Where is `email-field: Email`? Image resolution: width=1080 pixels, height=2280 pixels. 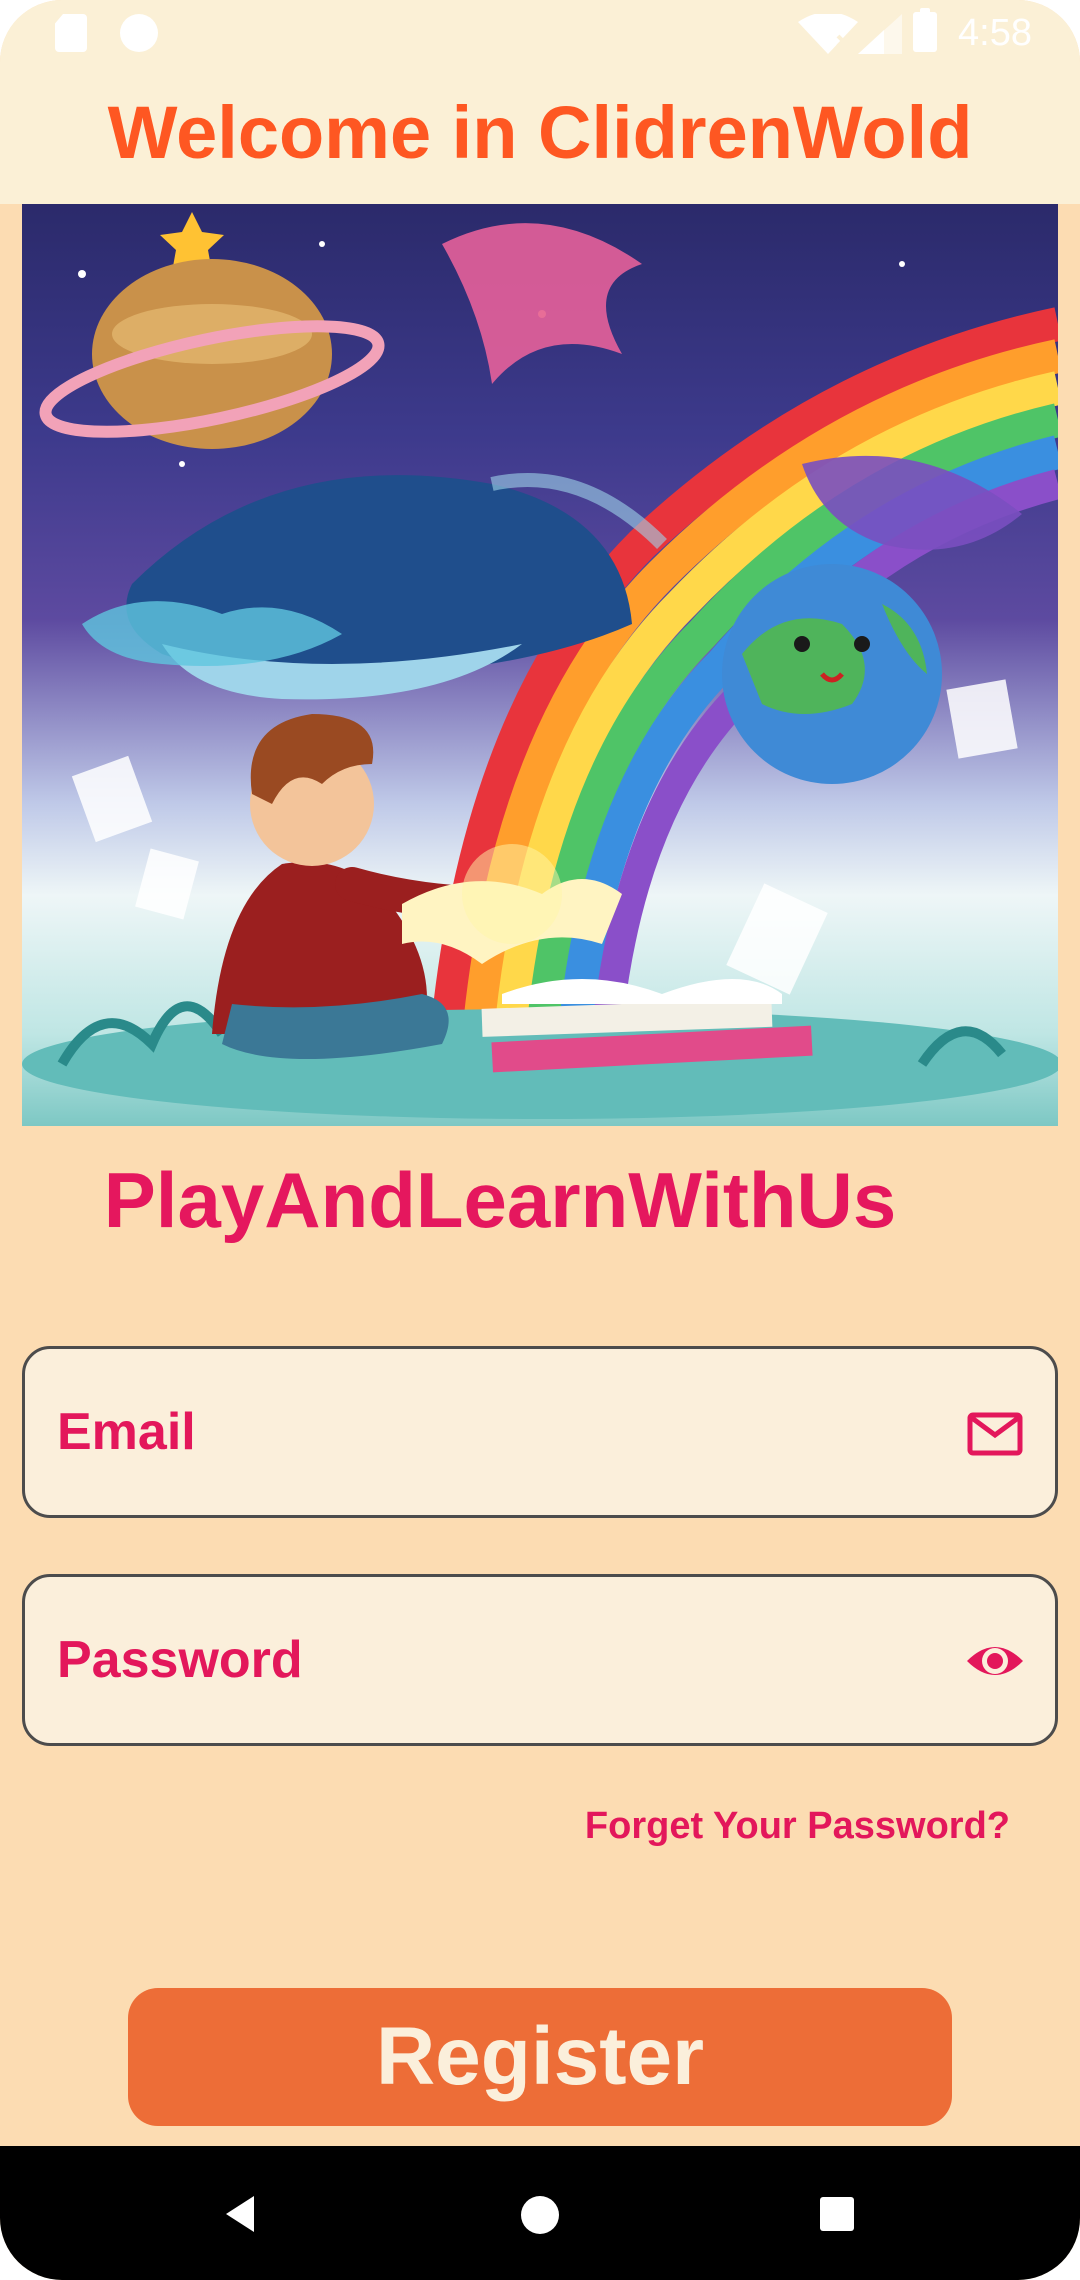
email-field: Email is located at coordinates (540, 1432).